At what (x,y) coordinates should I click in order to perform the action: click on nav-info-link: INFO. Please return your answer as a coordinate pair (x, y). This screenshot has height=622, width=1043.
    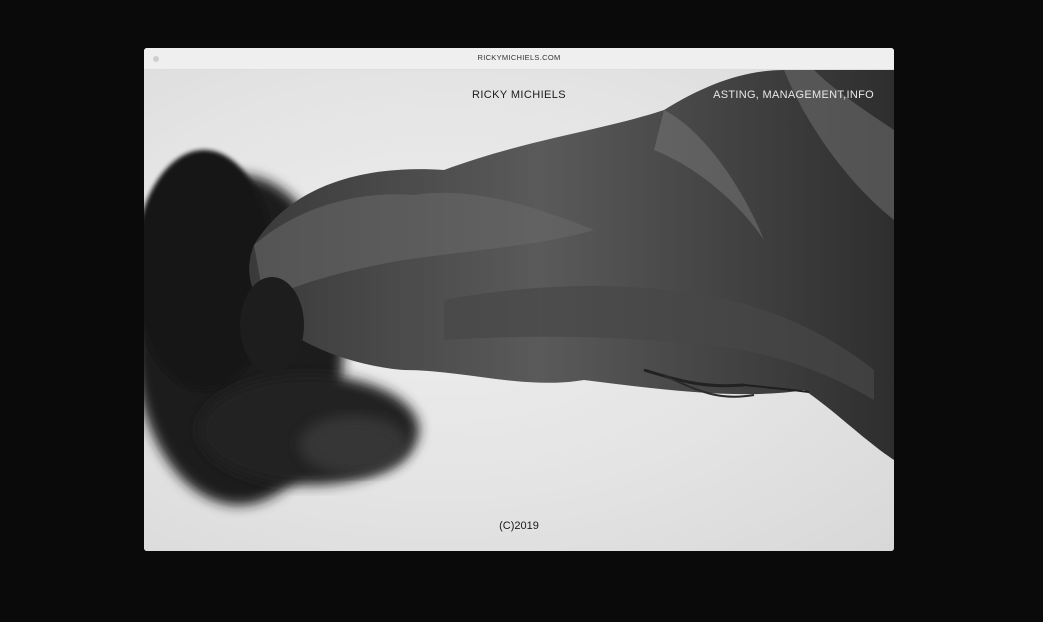
    Looking at the image, I should click on (860, 95).